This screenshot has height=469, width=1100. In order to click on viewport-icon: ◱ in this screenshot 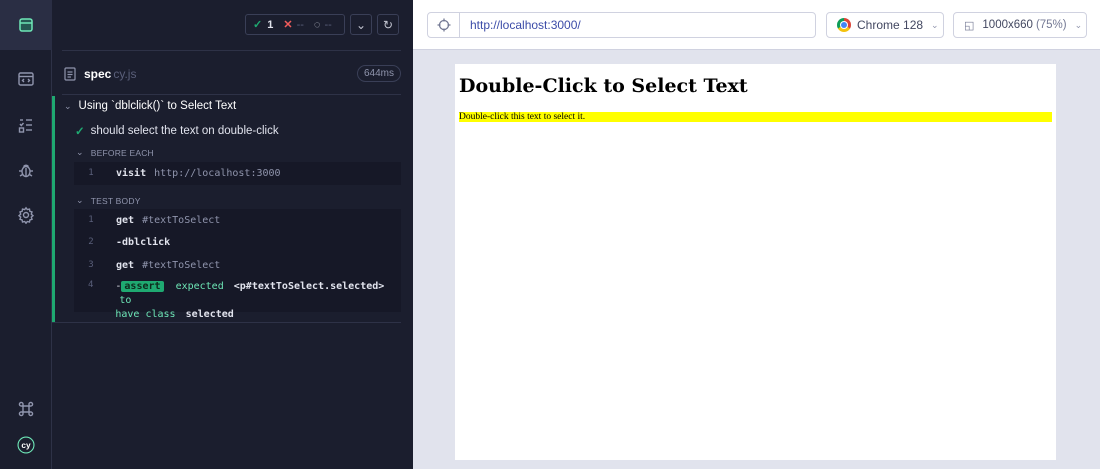, I will do `click(969, 25)`.